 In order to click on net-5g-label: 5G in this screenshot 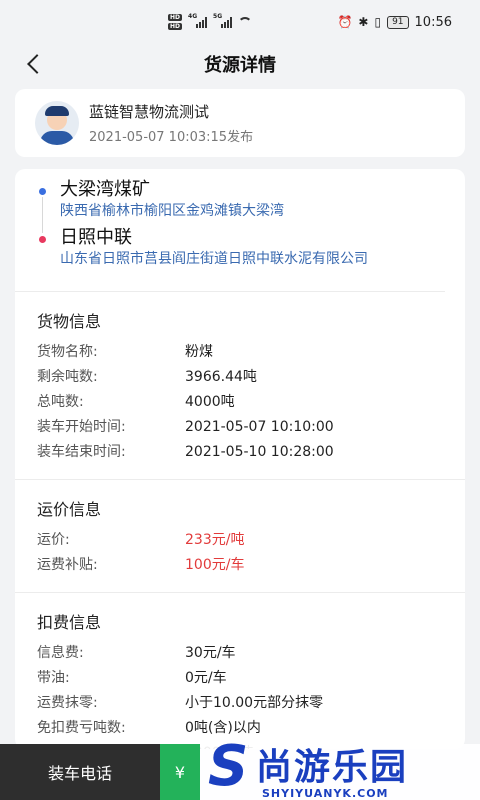, I will do `click(218, 16)`.